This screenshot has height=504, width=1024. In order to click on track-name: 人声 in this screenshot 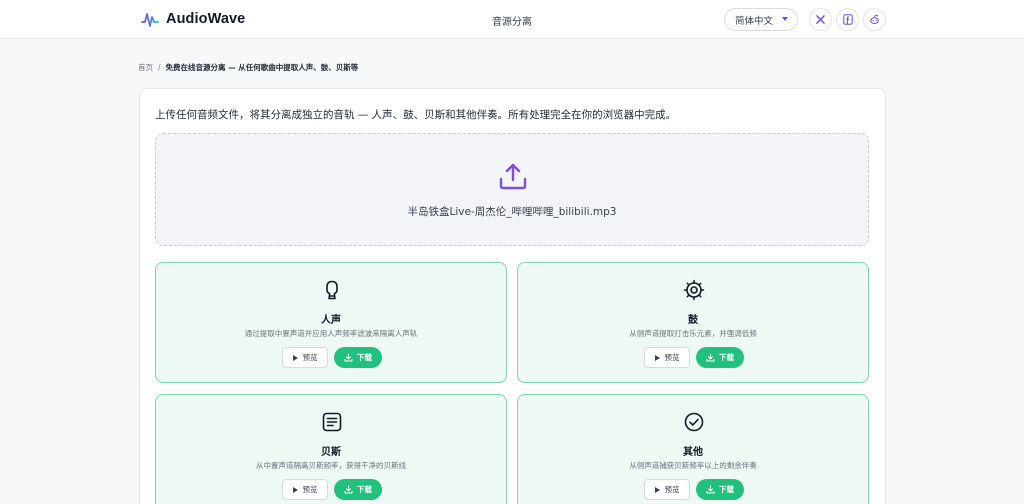, I will do `click(331, 320)`.